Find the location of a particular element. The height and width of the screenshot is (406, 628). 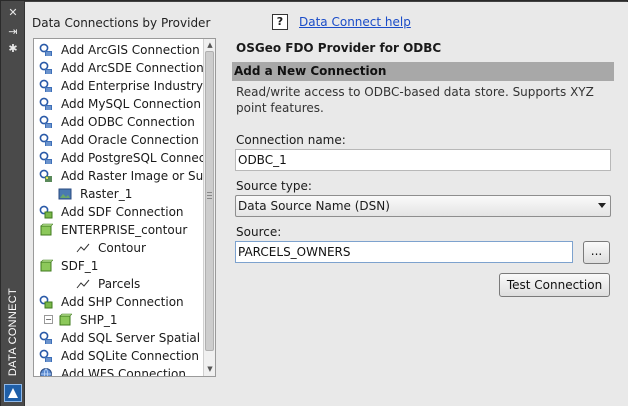

help-icon: ? is located at coordinates (280, 22).